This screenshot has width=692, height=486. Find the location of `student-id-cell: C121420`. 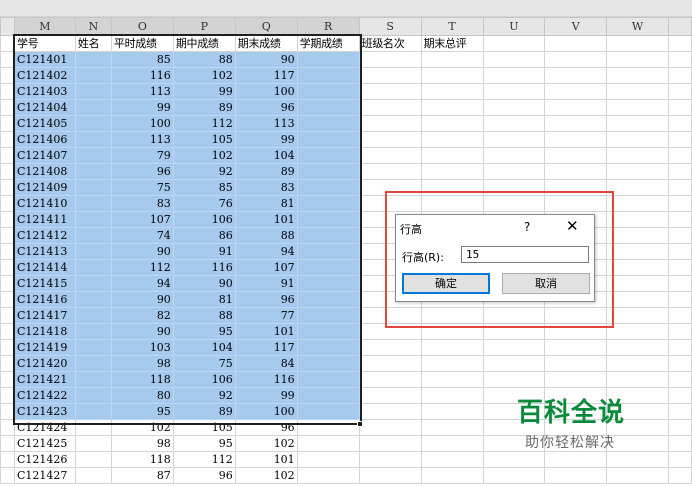

student-id-cell: C121420 is located at coordinates (44, 363).